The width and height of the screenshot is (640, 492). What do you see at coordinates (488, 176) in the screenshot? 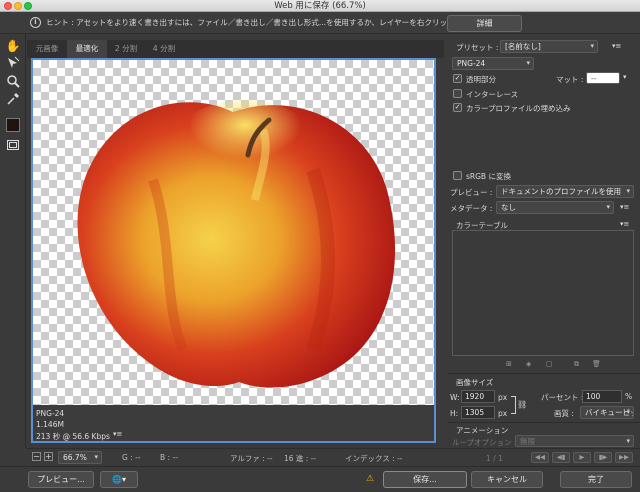
I see `srgb-label: sRGB に変換` at bounding box center [488, 176].